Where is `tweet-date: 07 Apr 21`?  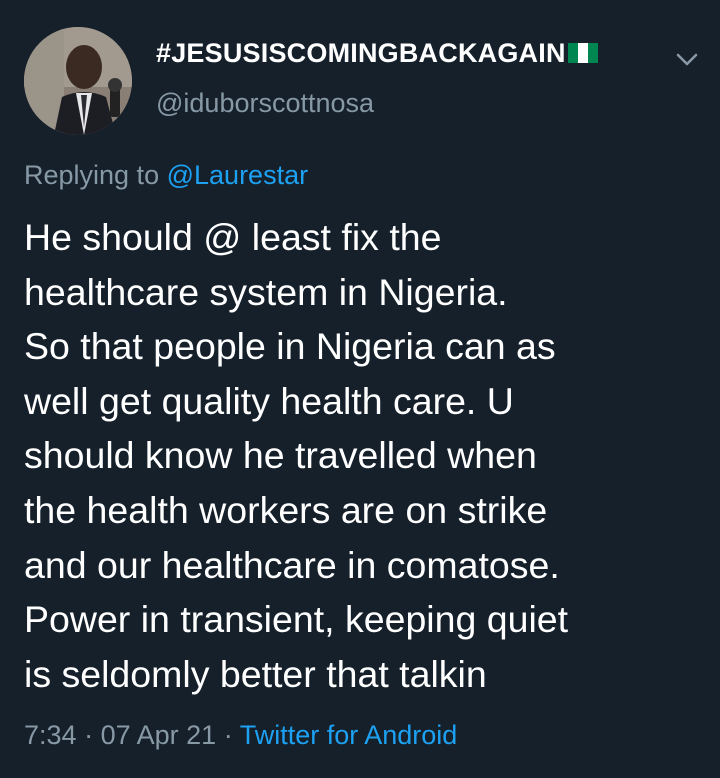
tweet-date: 07 Apr 21 is located at coordinates (159, 735).